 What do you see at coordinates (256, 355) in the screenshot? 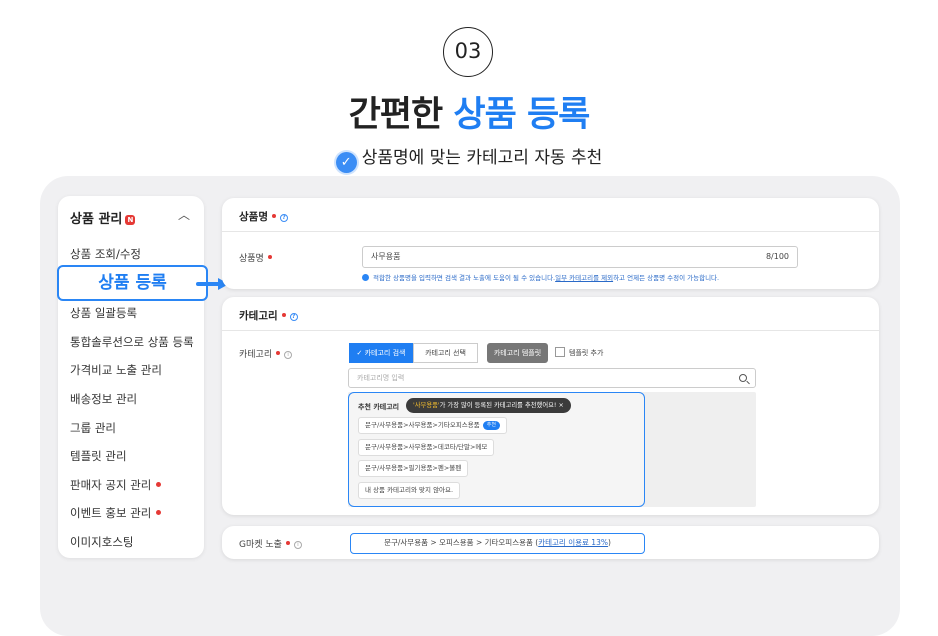
I see `category-label-text: 카테고리` at bounding box center [256, 355].